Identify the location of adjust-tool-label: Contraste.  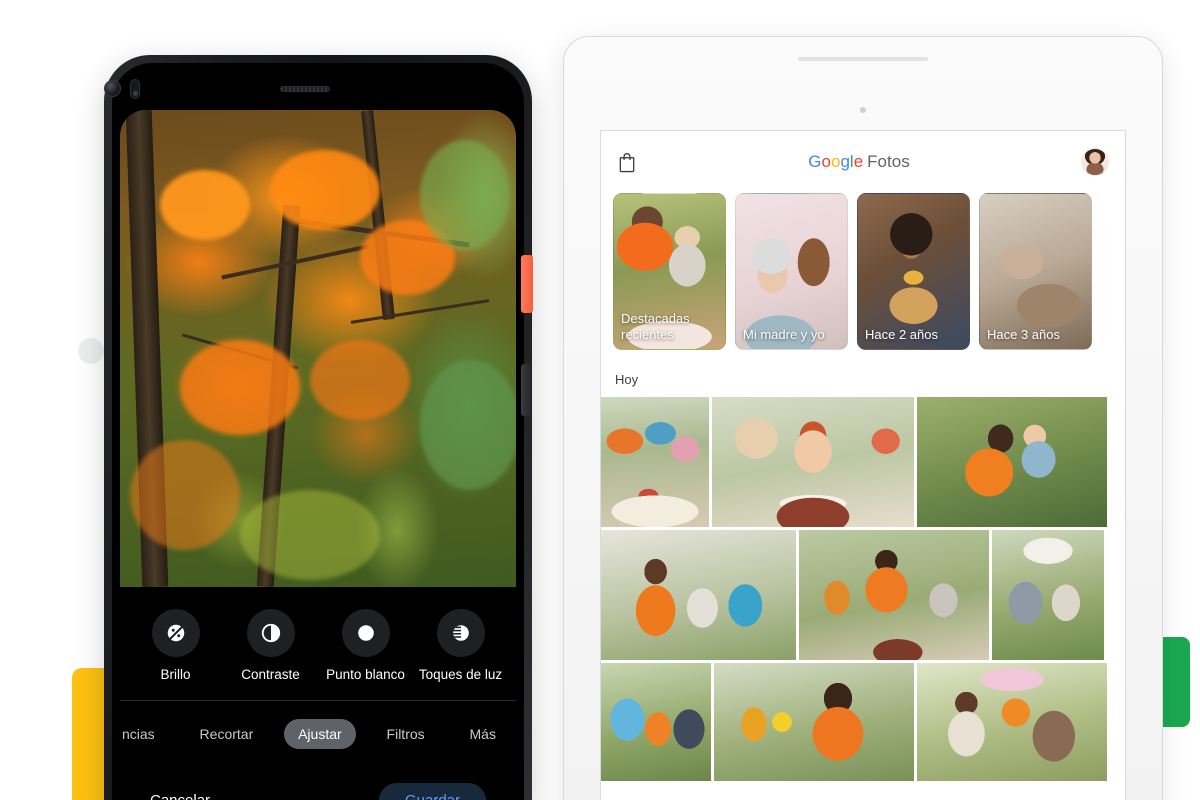
(270, 674).